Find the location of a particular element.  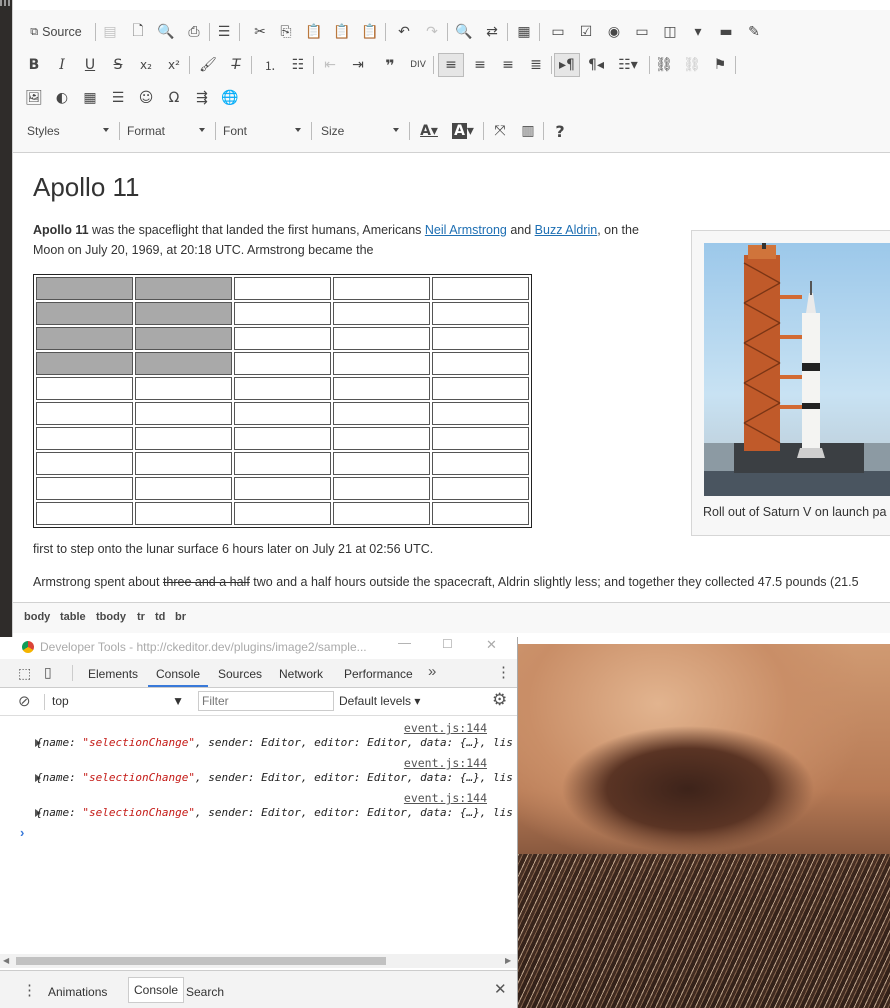

copy-icon: ⎘ is located at coordinates (286, 32).